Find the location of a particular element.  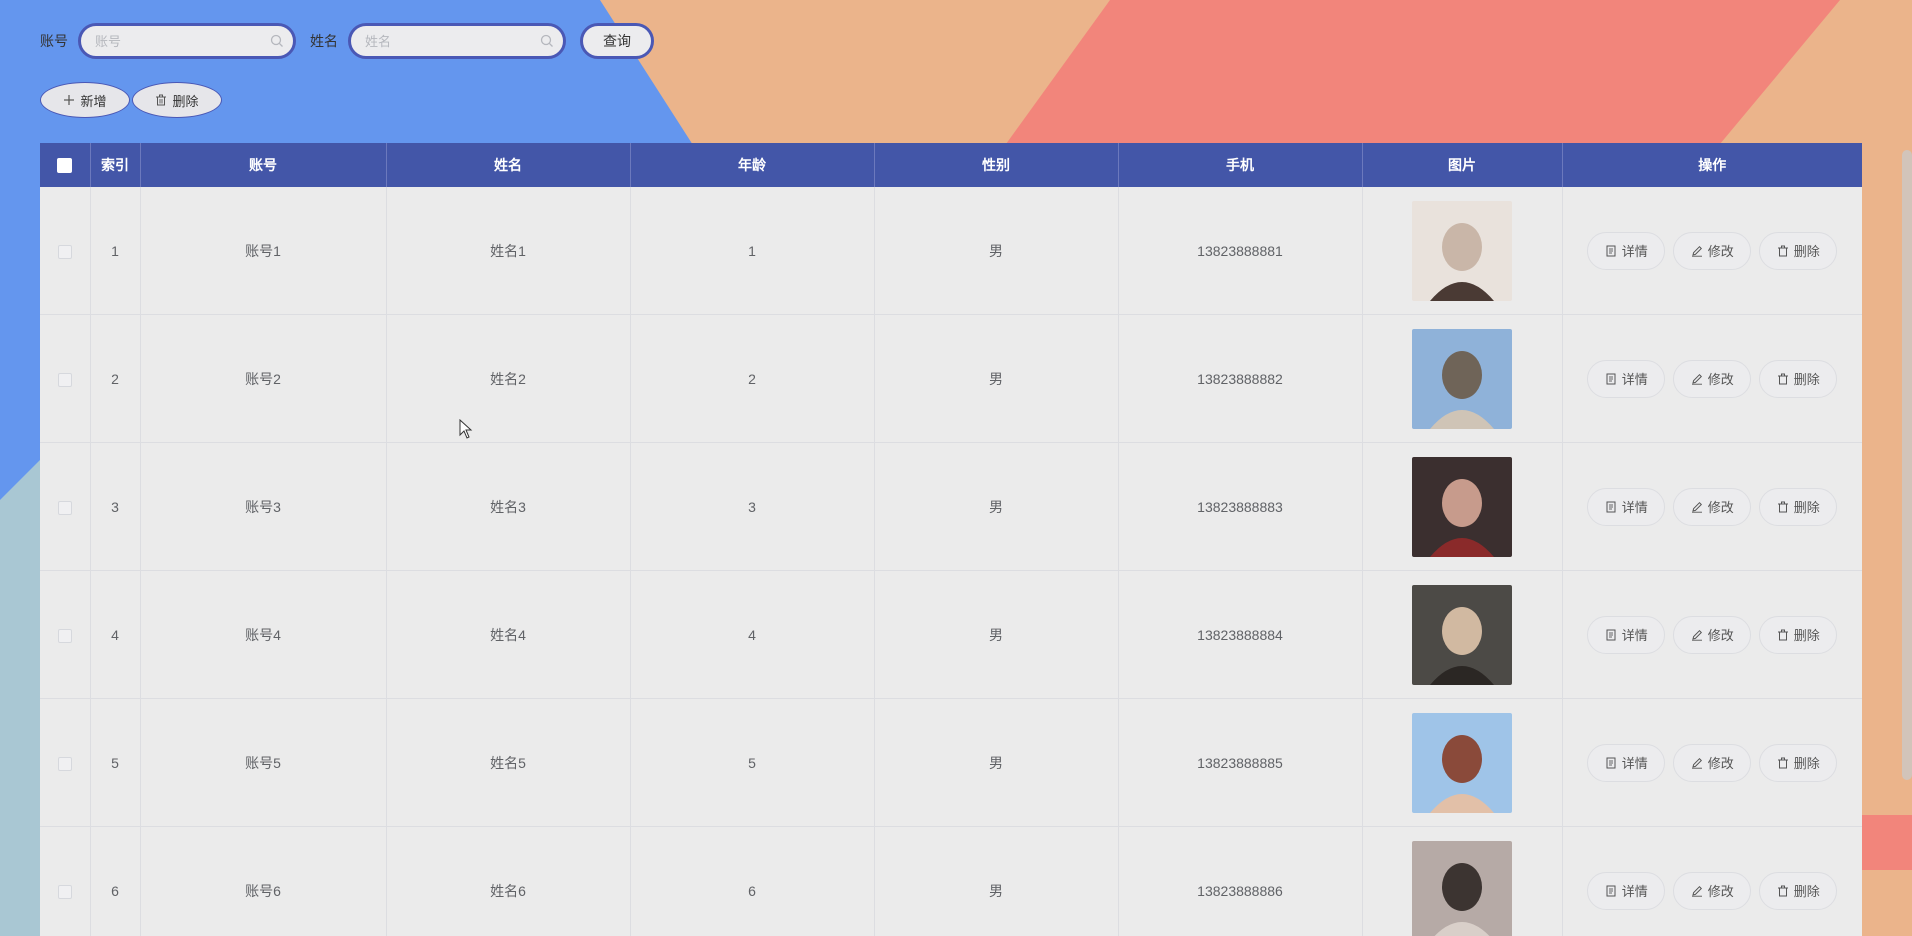

header-actions: 操作 is located at coordinates (1712, 165).